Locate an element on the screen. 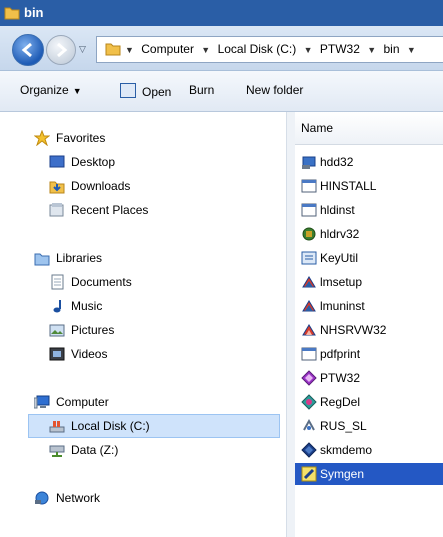 The height and width of the screenshot is (537, 443). file-name: HINSTALL is located at coordinates (348, 186).